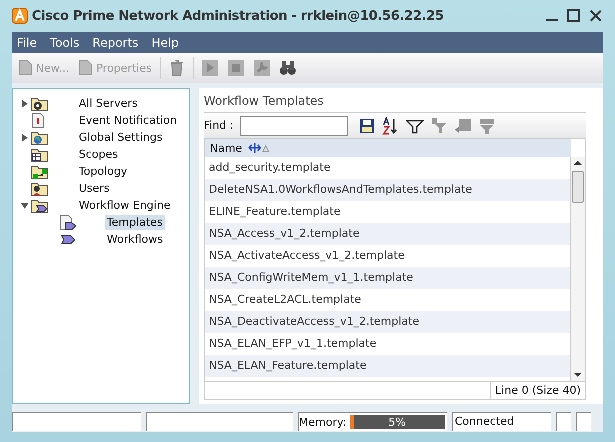 The width and height of the screenshot is (615, 442). Describe the element at coordinates (65, 43) in the screenshot. I see `menu-item: Tools` at that location.